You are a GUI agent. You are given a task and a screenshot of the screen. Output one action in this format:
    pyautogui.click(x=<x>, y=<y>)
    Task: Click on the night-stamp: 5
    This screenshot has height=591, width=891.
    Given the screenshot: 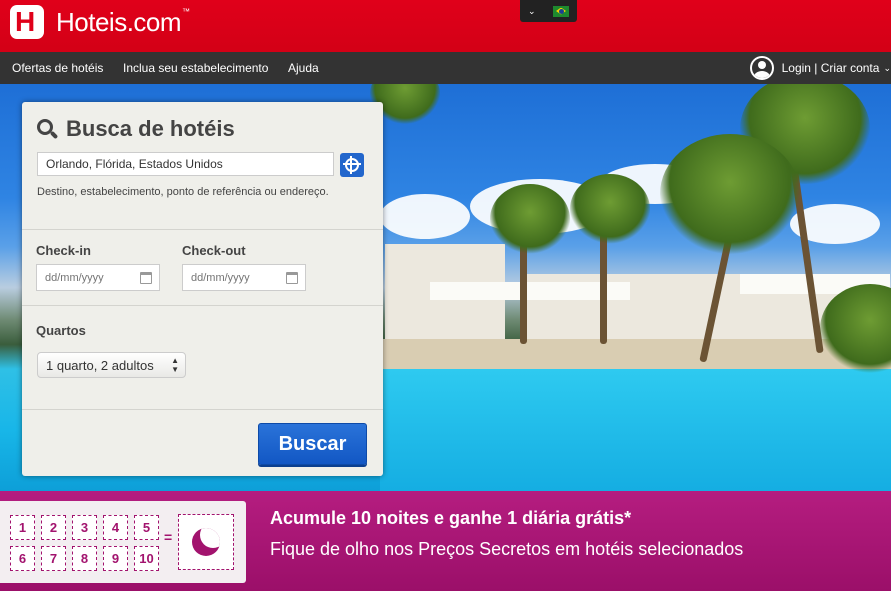 What is the action you would take?
    pyautogui.click(x=146, y=527)
    